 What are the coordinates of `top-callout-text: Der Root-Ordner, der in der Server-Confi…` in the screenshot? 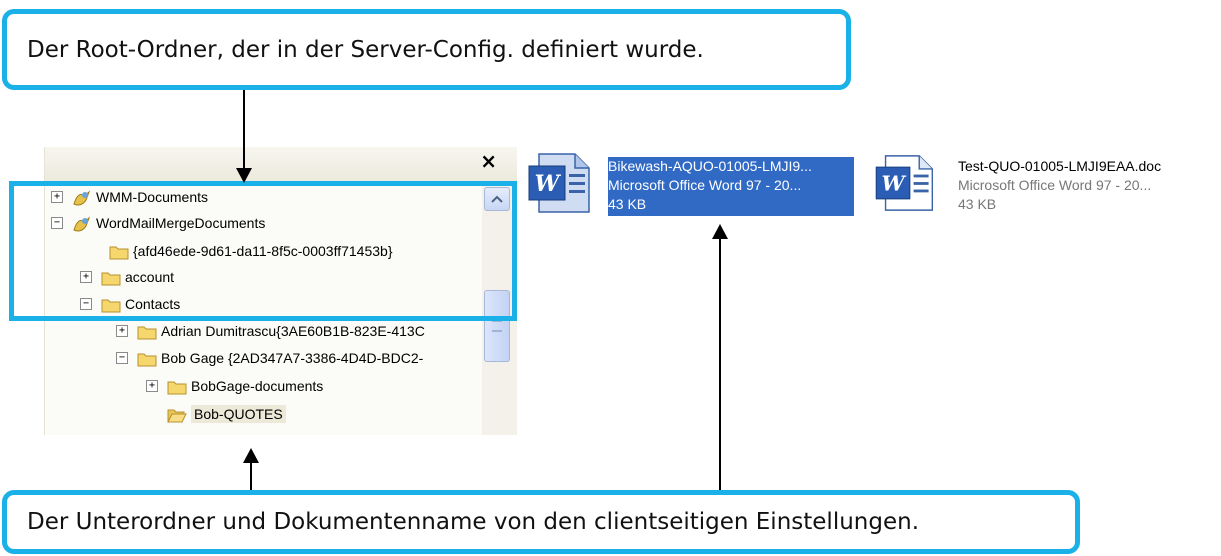 It's located at (365, 49).